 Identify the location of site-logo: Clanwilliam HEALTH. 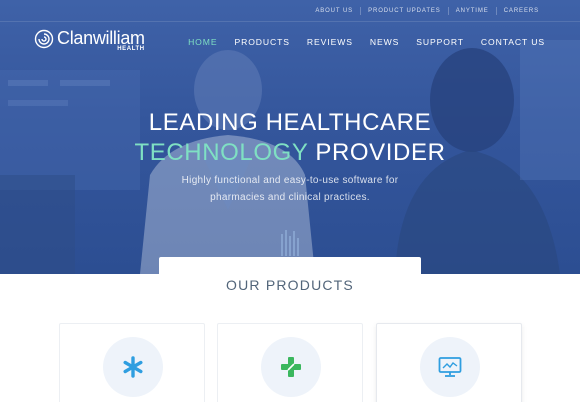
(89, 40).